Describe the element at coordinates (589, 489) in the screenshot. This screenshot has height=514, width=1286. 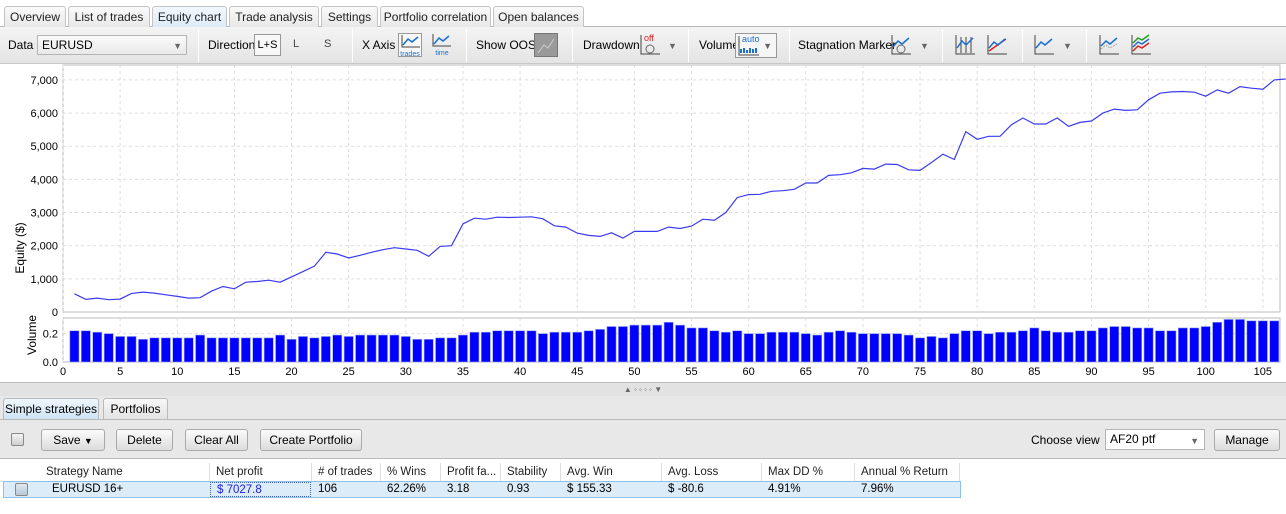
I see `table-cell: $ 155.33` at that location.